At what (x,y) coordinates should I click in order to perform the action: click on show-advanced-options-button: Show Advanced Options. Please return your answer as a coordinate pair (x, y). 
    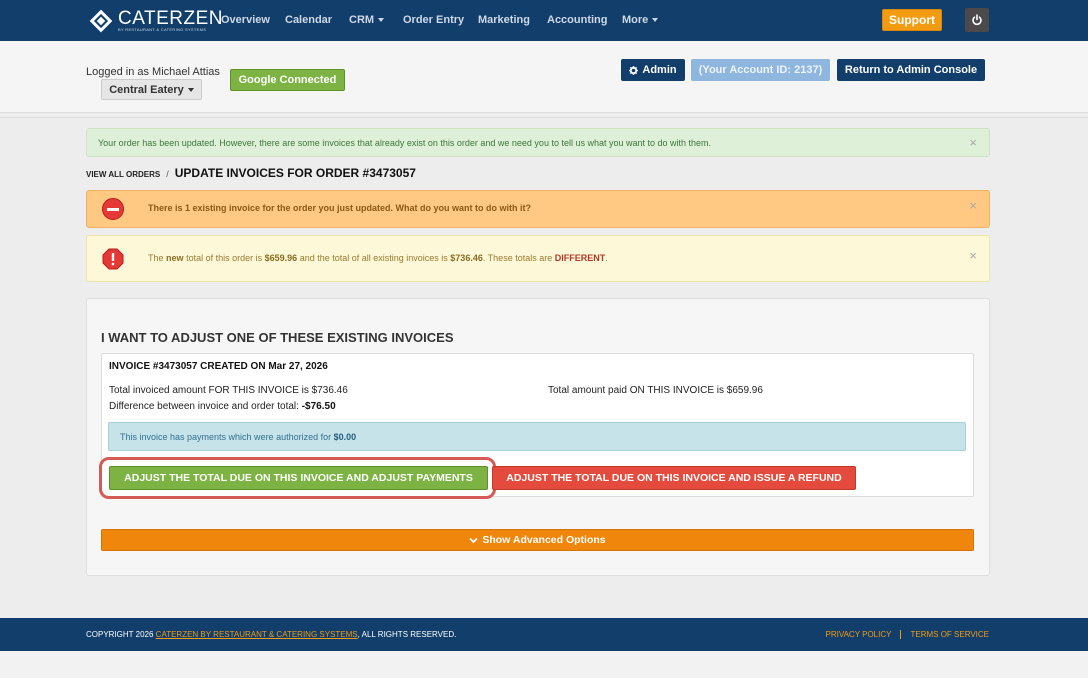
    Looking at the image, I should click on (537, 540).